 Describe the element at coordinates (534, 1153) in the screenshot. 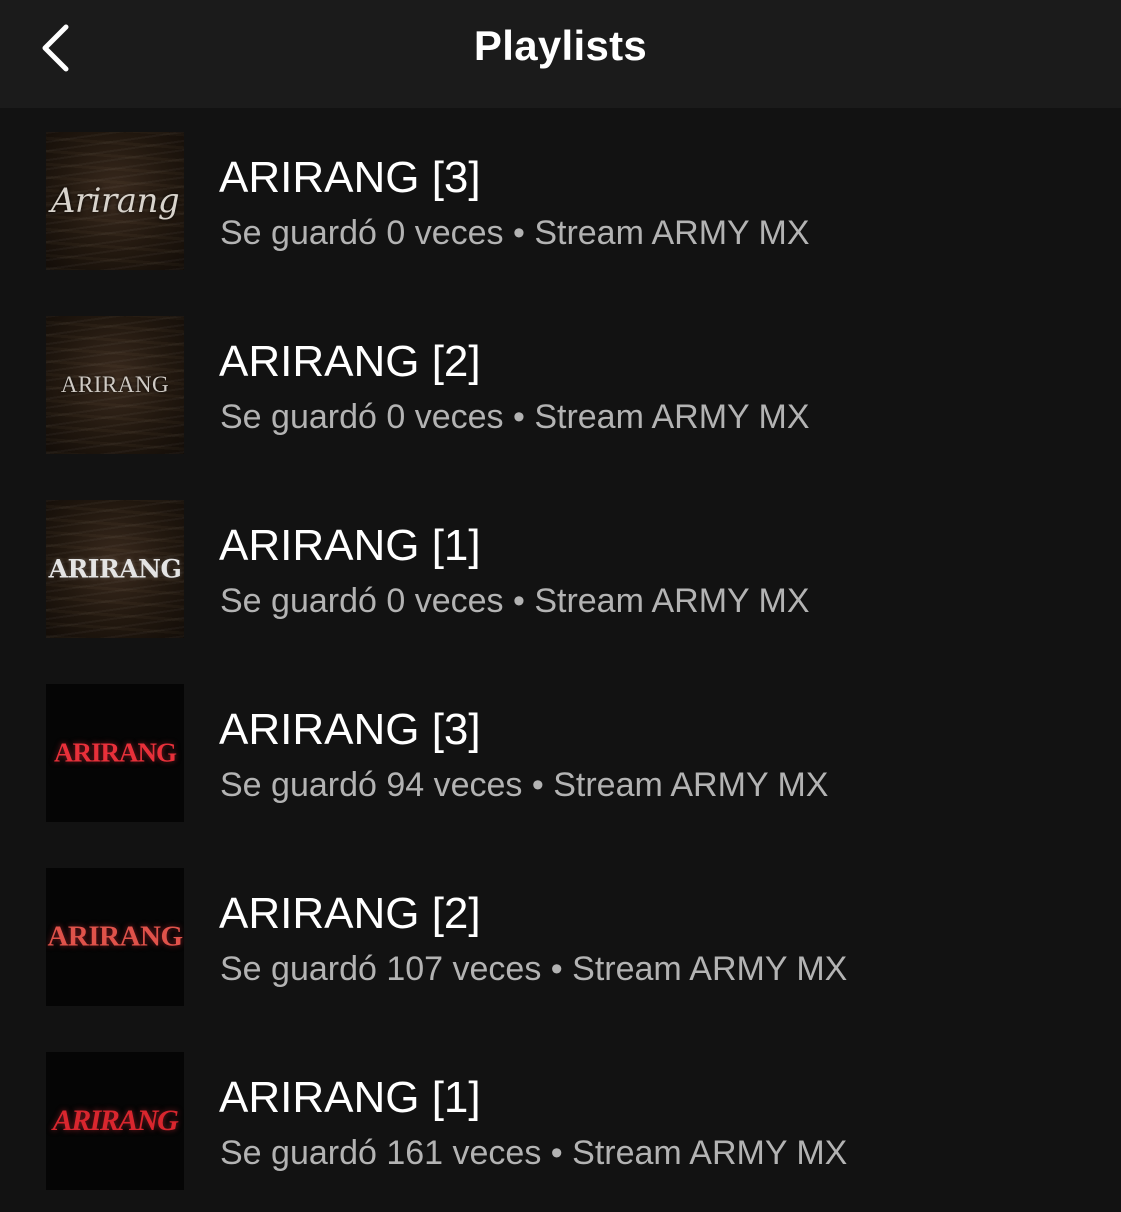

I see `playlist-subtitle: Se guardó 161 veces • Stream ARMY MX` at that location.